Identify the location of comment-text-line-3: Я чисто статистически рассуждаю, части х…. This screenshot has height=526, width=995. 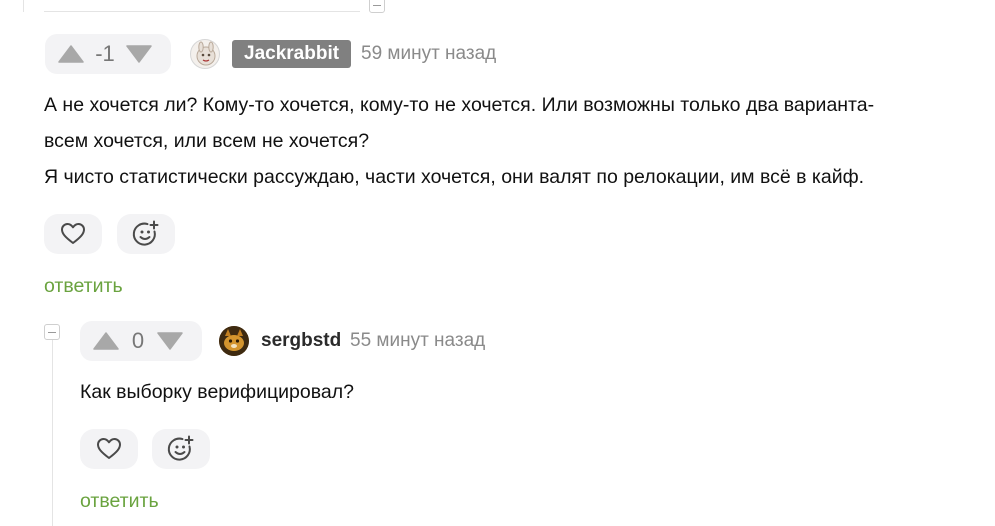
(454, 177).